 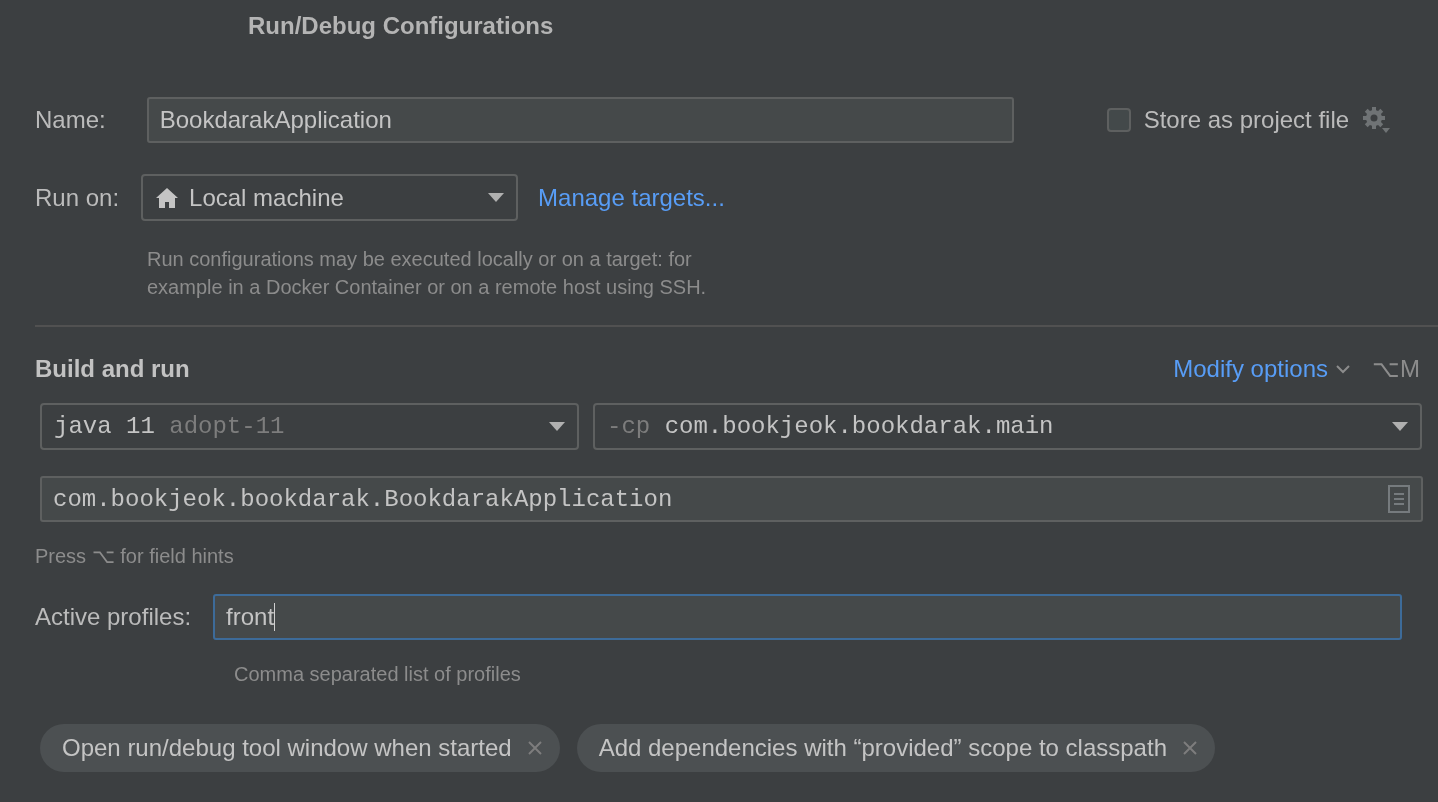 I want to click on main-class-field: com.bookjeok.bookdarak.BookdarakApplication, so click(x=731, y=499).